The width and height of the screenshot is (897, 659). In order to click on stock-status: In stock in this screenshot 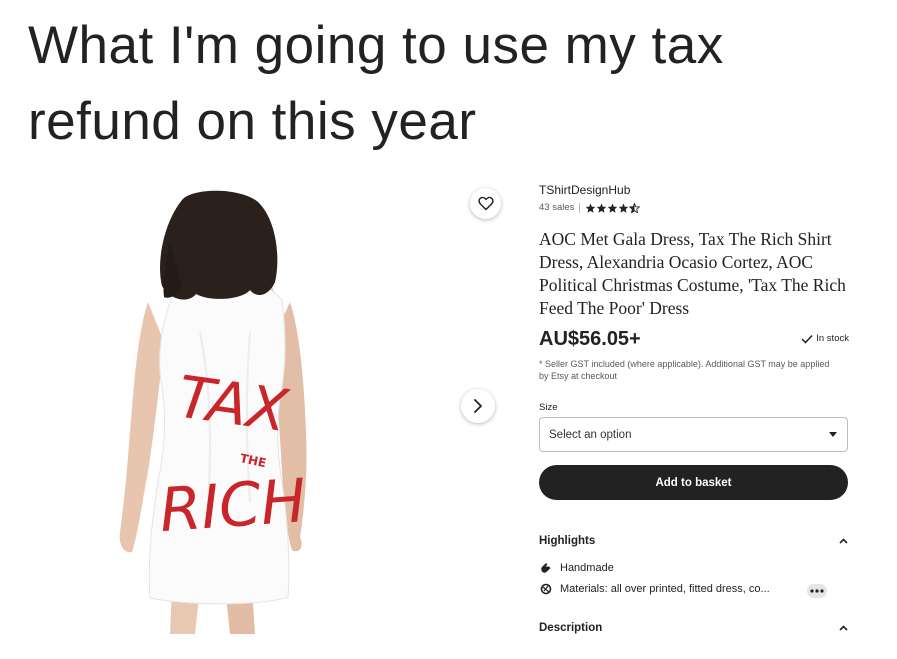, I will do `click(825, 338)`.